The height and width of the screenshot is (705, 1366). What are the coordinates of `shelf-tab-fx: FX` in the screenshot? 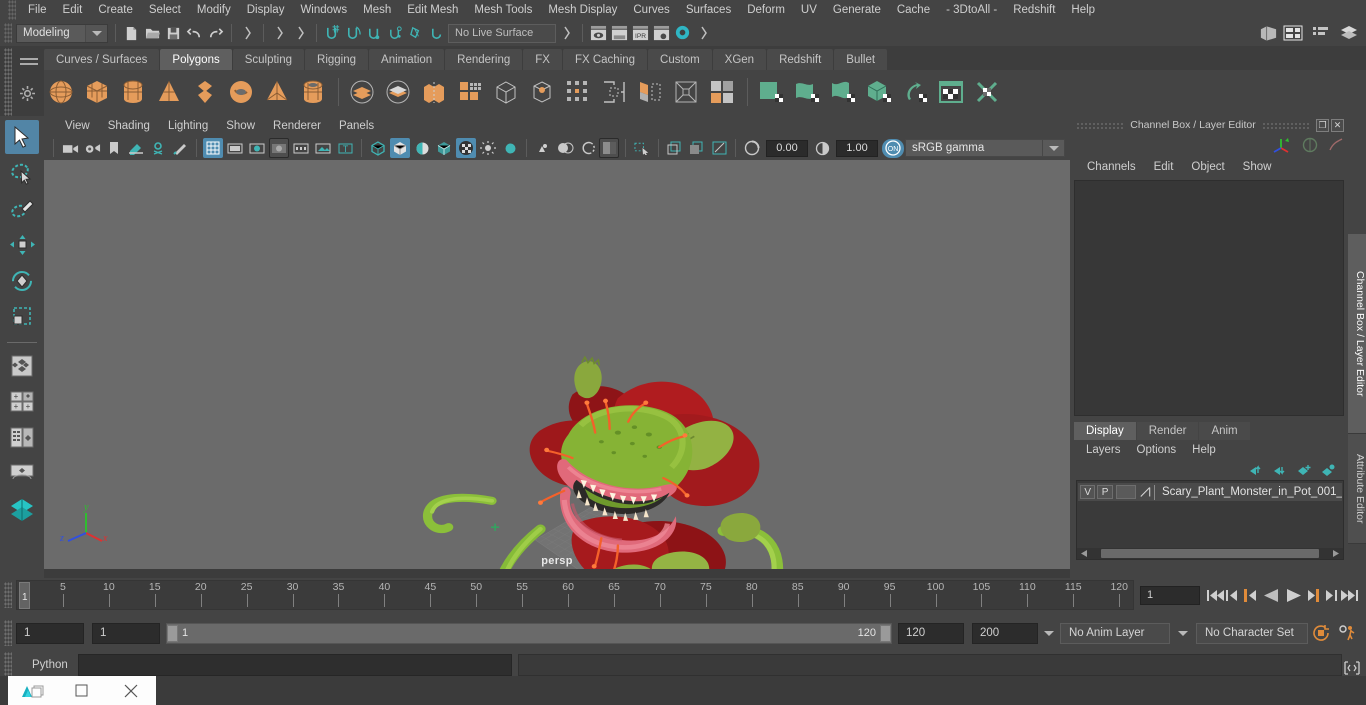 It's located at (542, 59).